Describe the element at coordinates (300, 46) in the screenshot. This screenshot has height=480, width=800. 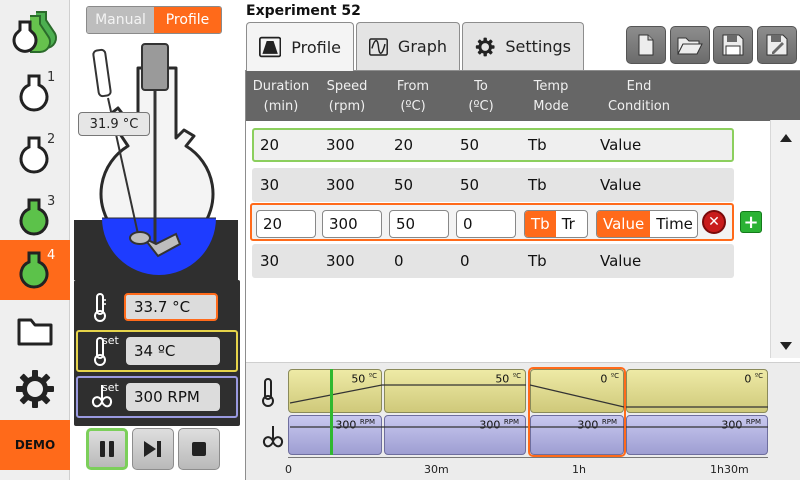
I see `tab-profile: Profile` at that location.